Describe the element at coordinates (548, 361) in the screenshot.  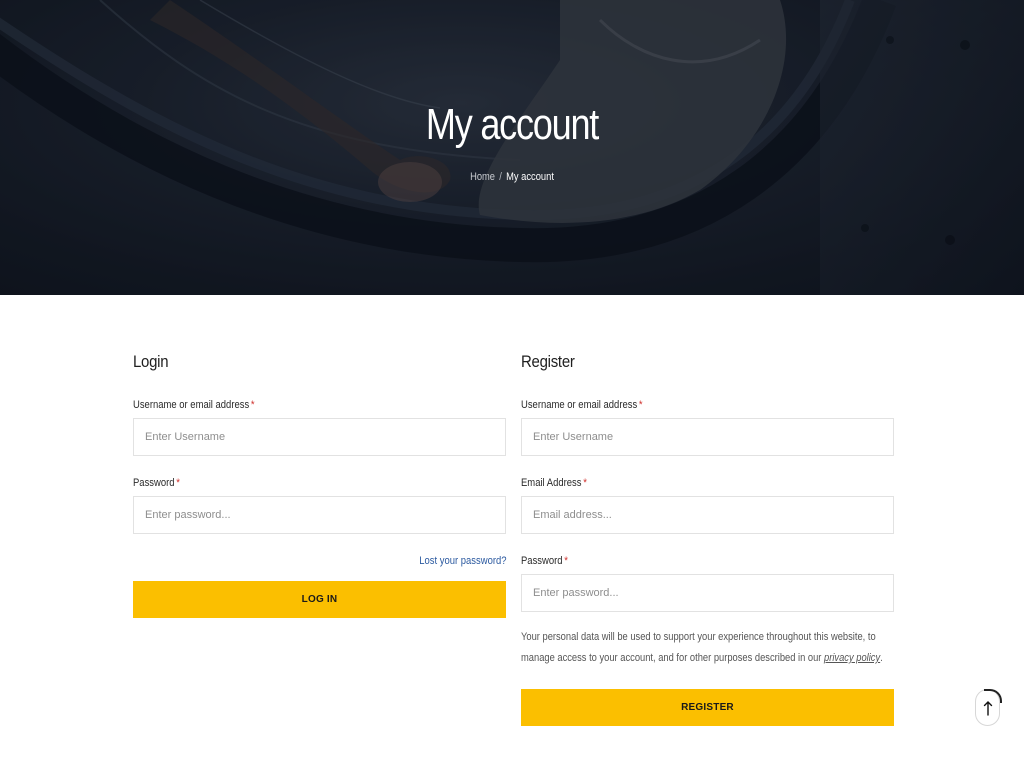
I see `register-heading: Register` at that location.